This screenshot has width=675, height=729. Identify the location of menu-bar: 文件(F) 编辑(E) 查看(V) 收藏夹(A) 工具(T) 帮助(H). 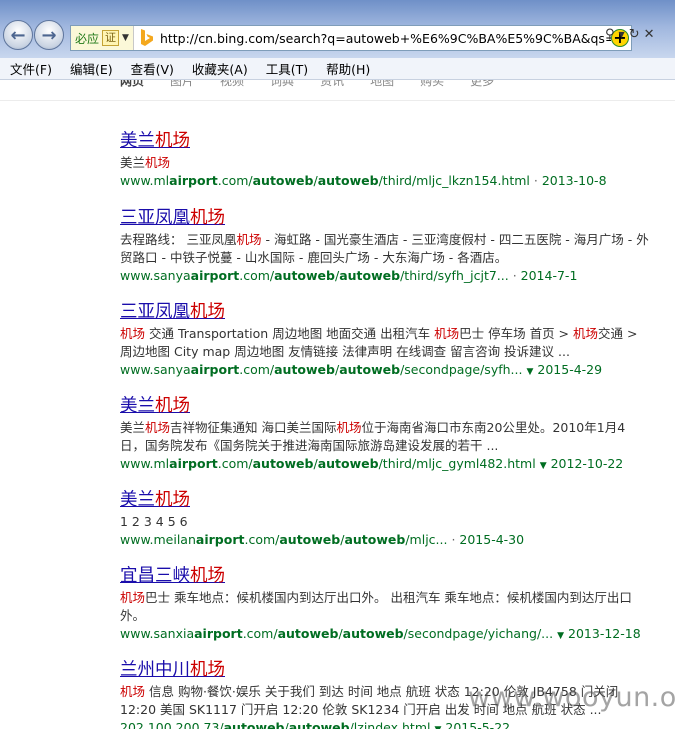
(337, 69).